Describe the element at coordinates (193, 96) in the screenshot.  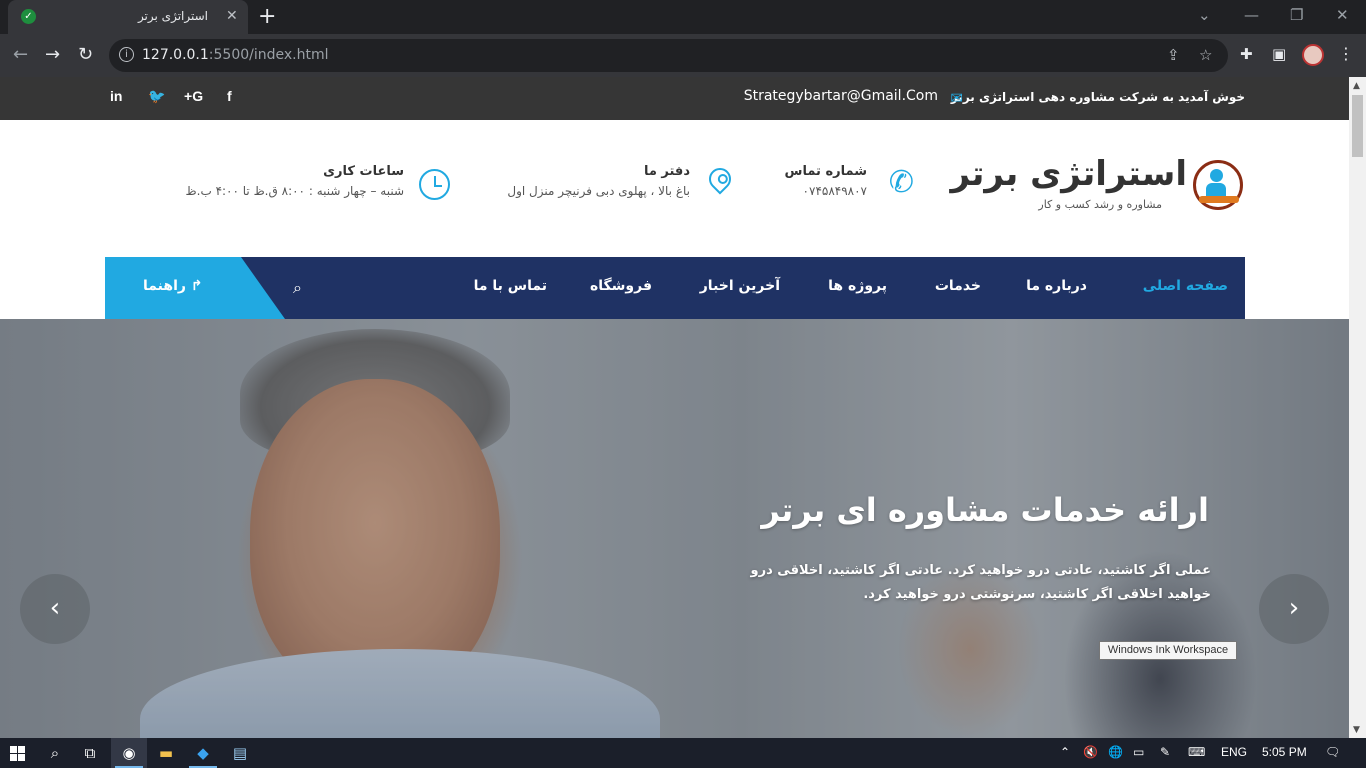
I see `google-plus-icon: G+` at that location.